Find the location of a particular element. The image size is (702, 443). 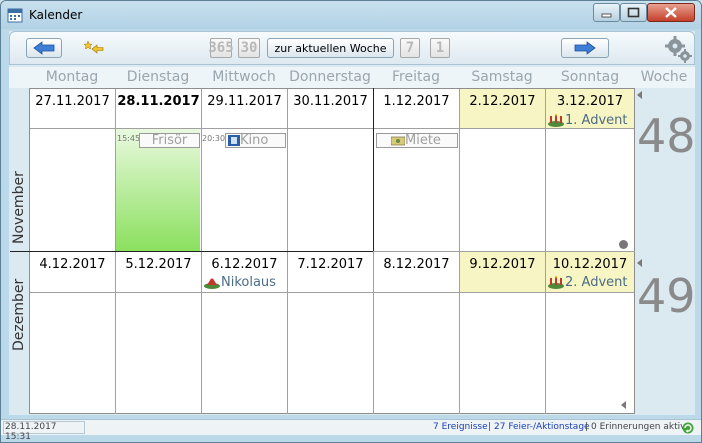

holiday-first-advent: 1. Advent is located at coordinates (587, 120).